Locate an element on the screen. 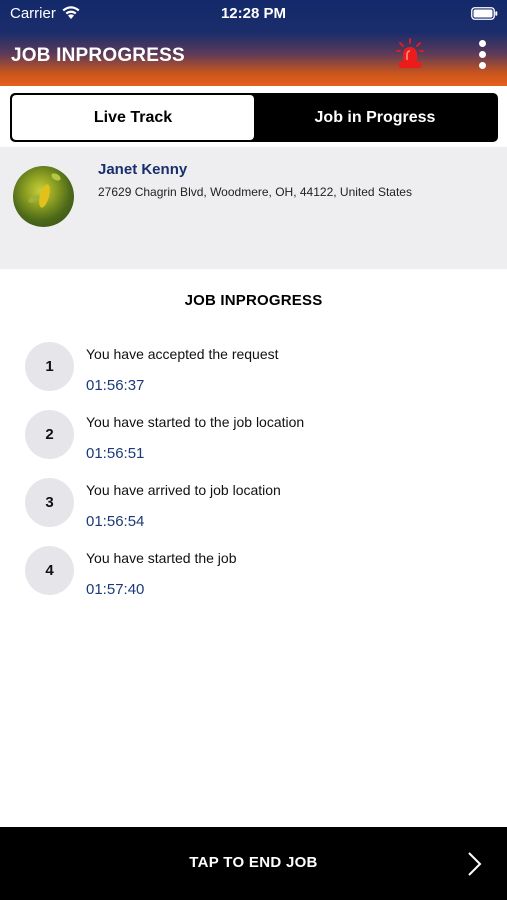  status-time: 12:28 PM is located at coordinates (253, 13).